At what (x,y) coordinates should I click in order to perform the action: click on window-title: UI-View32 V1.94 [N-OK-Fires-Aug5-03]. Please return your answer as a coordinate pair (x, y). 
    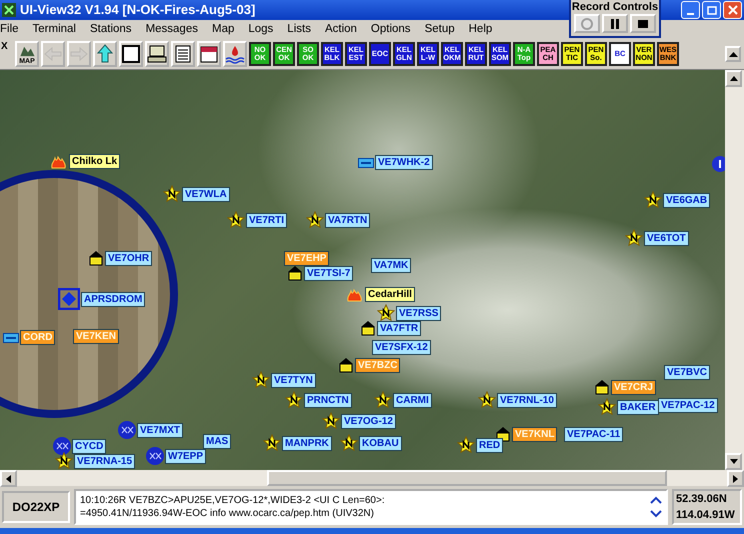
    Looking at the image, I should click on (138, 9).